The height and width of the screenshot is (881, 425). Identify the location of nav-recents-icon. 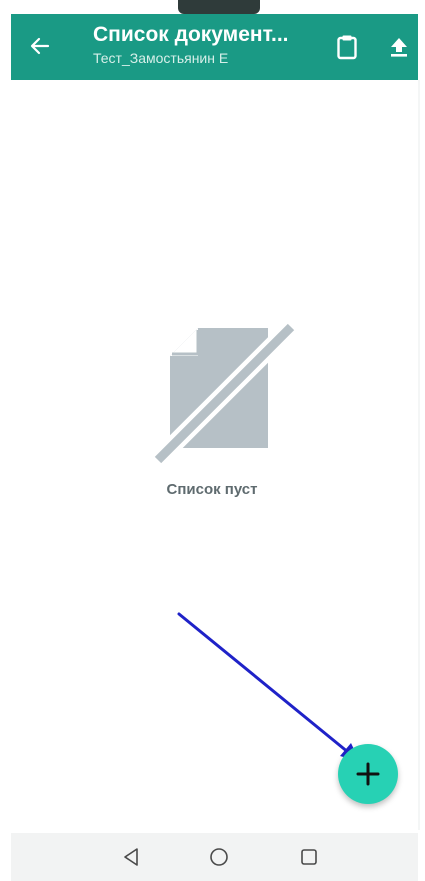
(309, 857).